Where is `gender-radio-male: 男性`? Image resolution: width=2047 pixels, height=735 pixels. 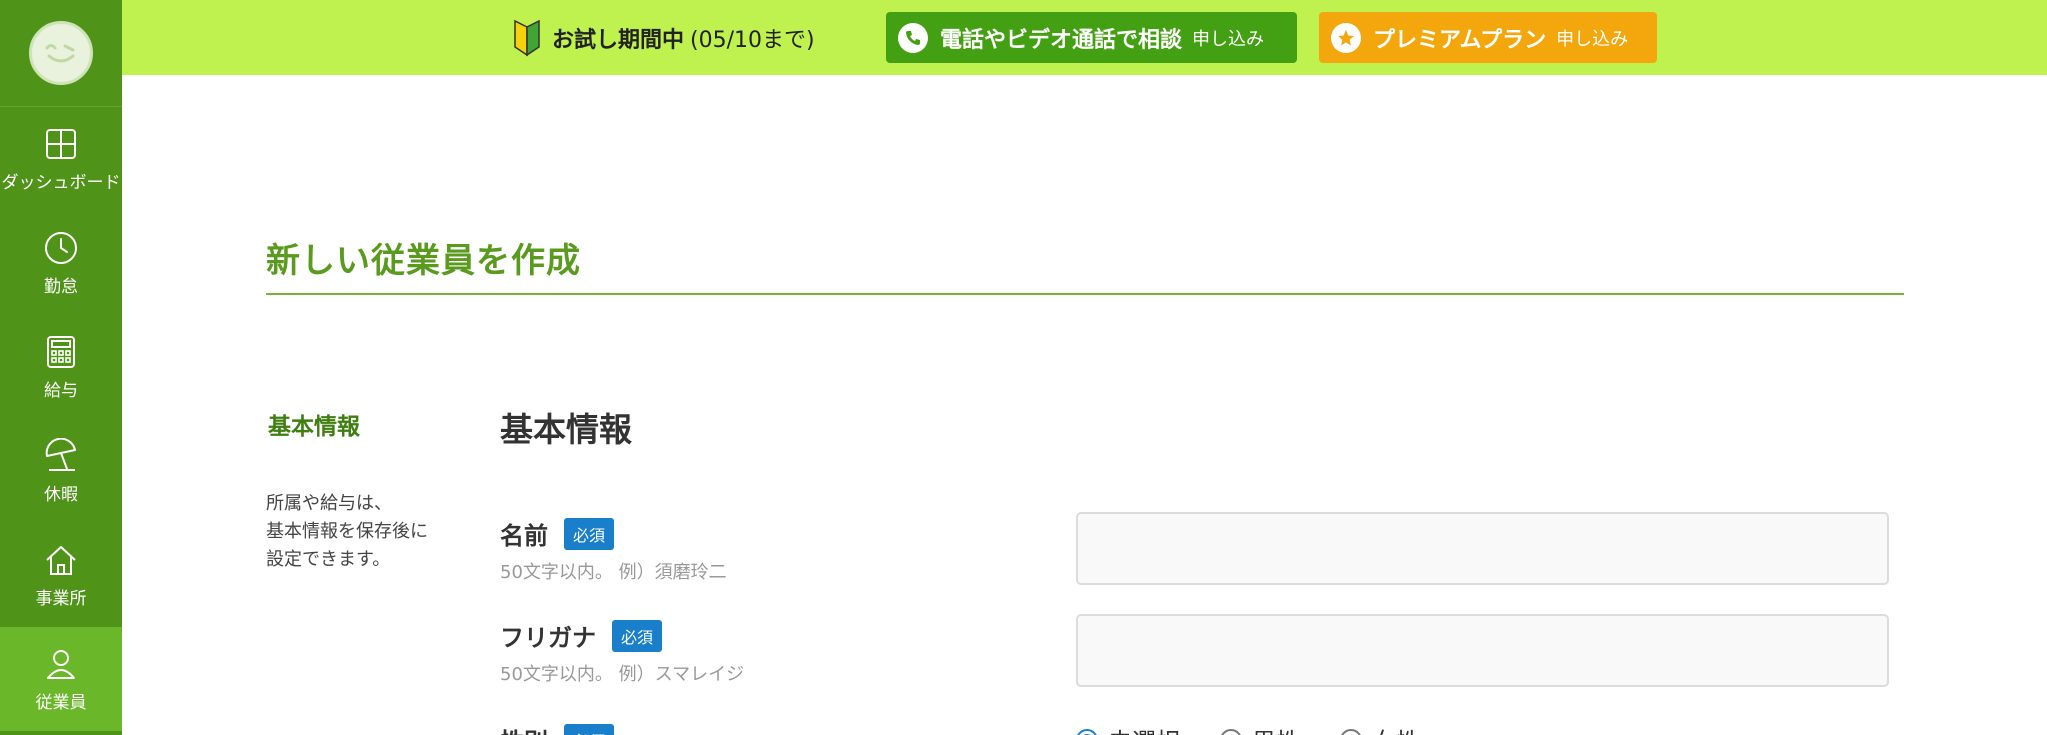 gender-radio-male: 男性 is located at coordinates (1260, 728).